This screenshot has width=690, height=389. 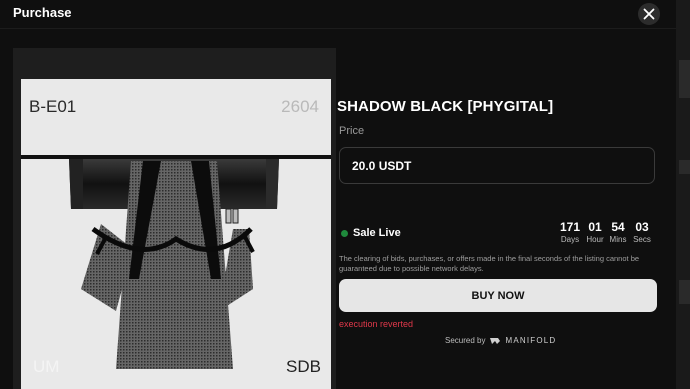 I want to click on header-divider, so click(x=338, y=28).